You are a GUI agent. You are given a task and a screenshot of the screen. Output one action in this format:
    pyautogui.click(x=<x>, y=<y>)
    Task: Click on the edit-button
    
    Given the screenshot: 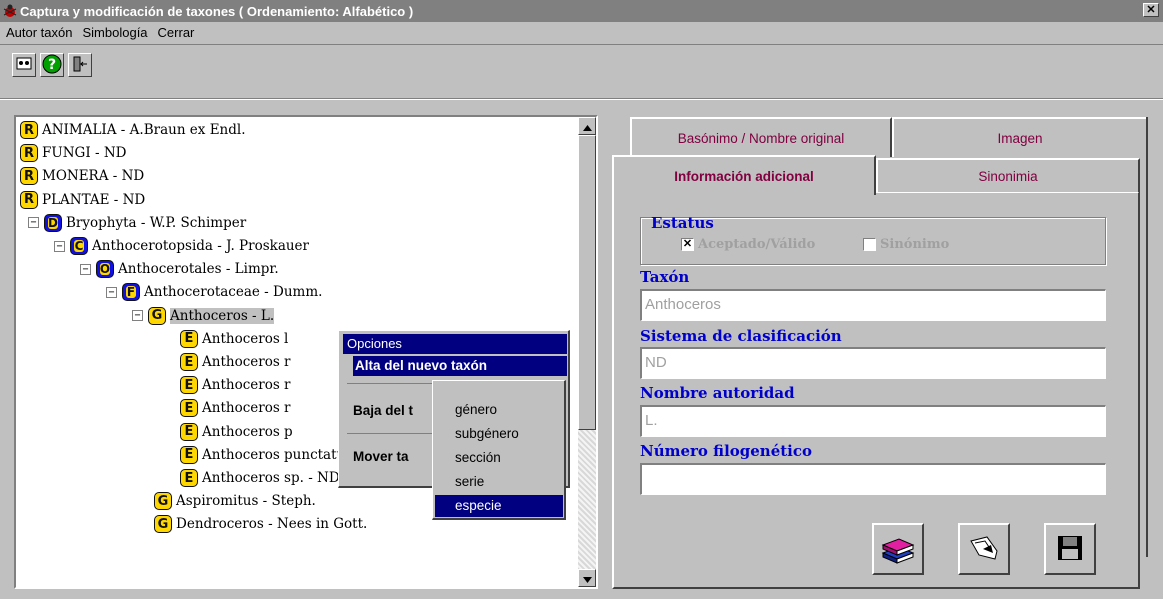 What is the action you would take?
    pyautogui.click(x=984, y=549)
    